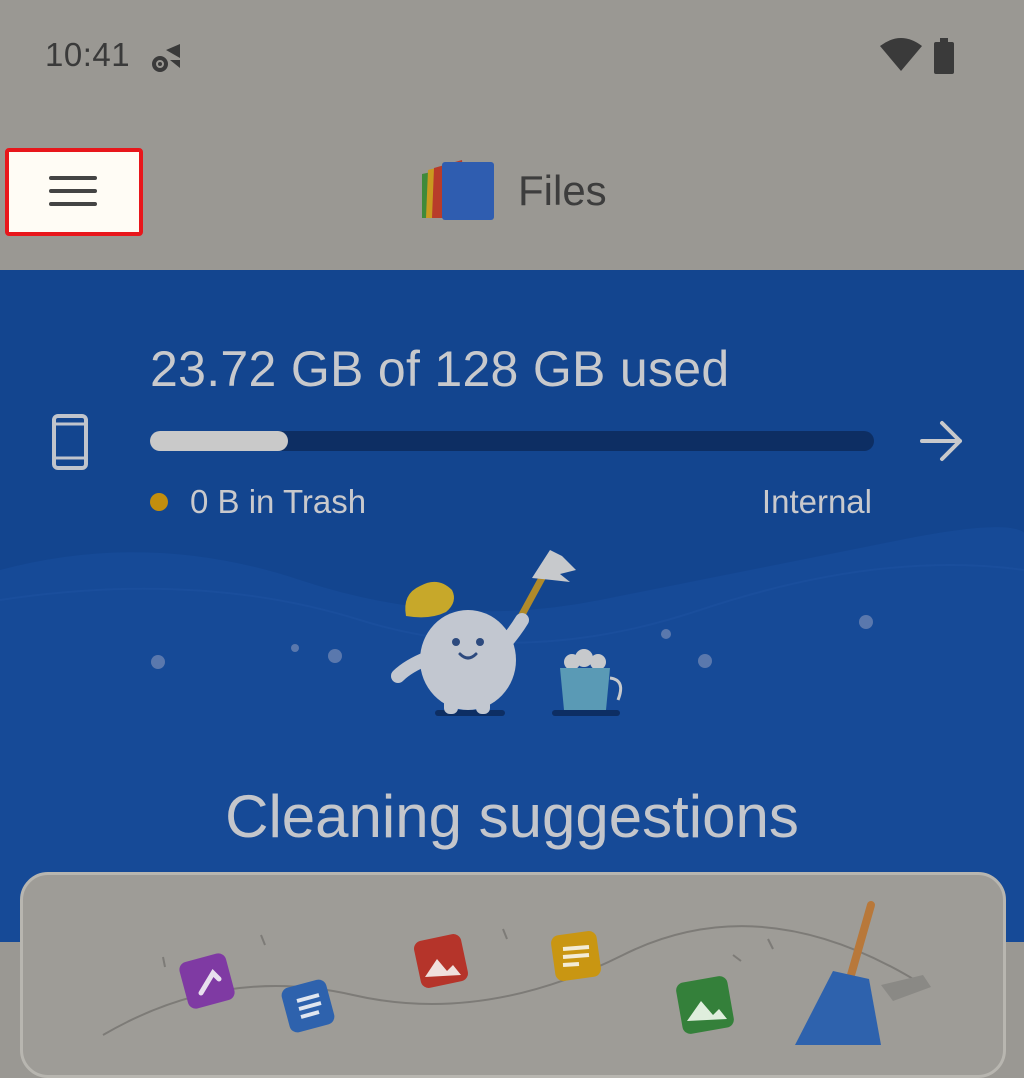 The width and height of the screenshot is (1024, 1078). Describe the element at coordinates (159, 502) in the screenshot. I see `trash-indicator-dot` at that location.